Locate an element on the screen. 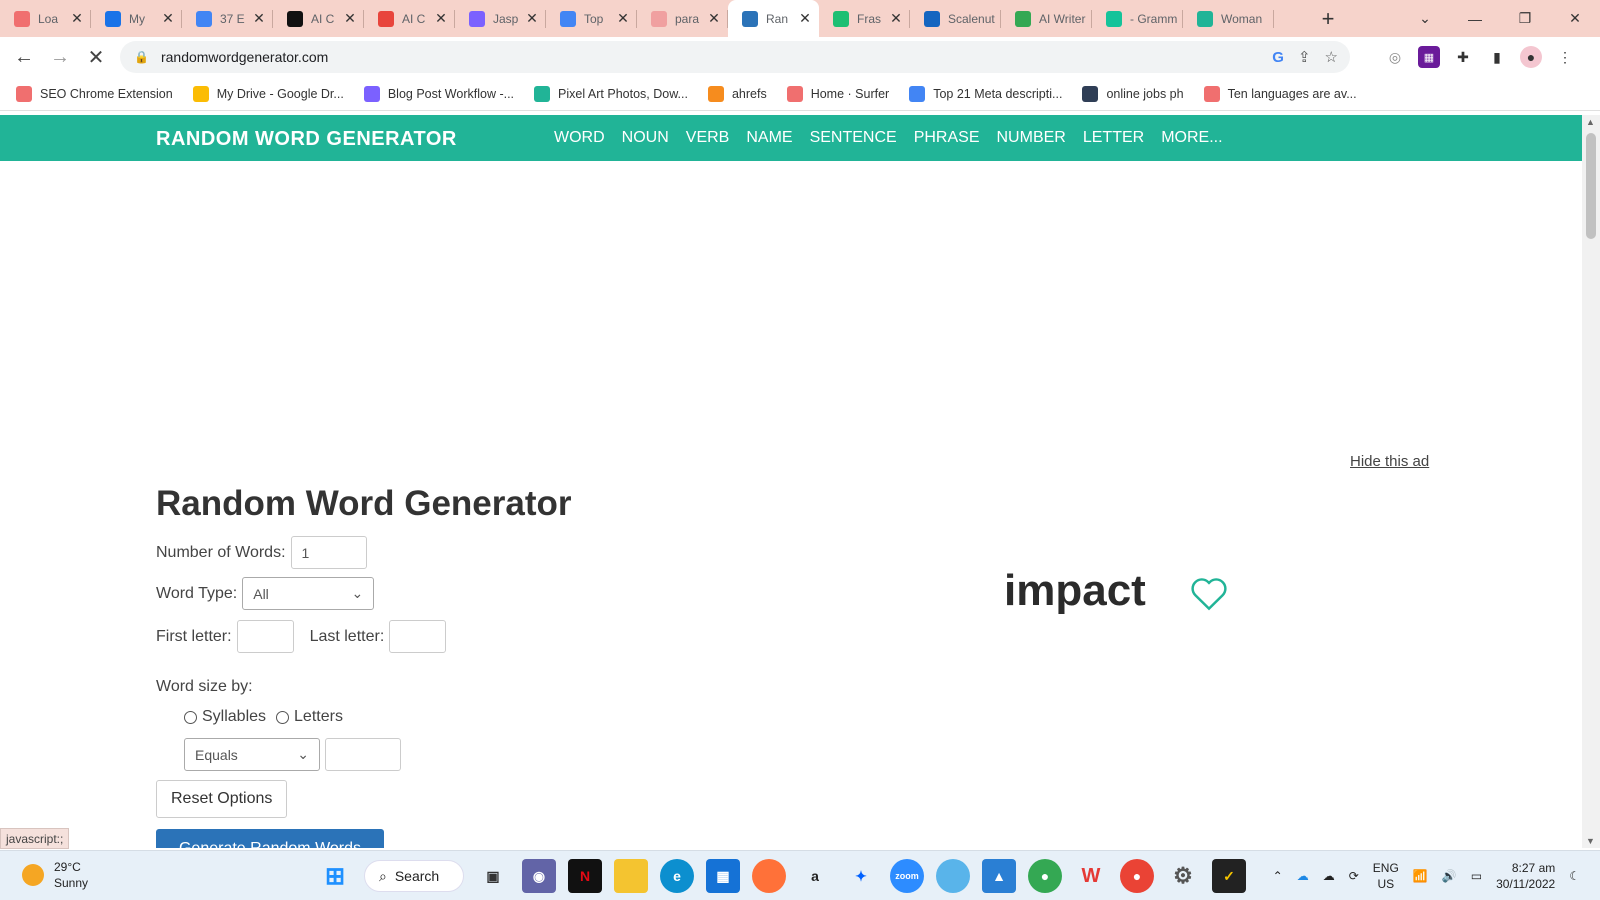  site-nav-name: NAME is located at coordinates (769, 138).